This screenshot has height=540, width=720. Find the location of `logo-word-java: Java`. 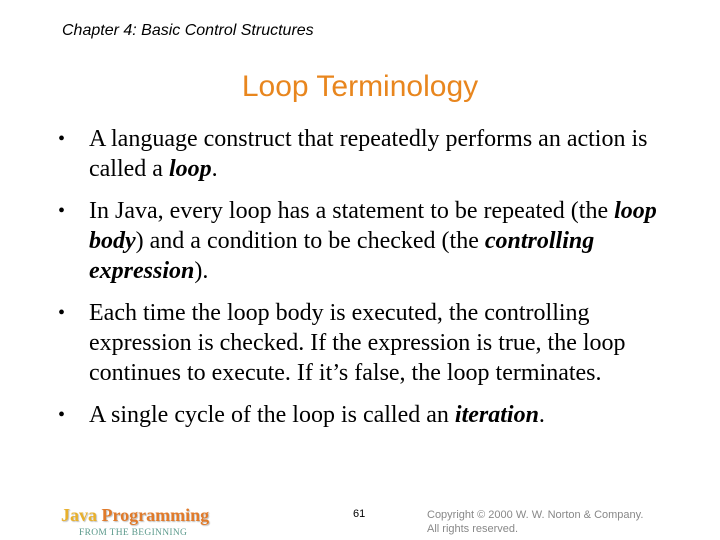

logo-word-java: Java is located at coordinates (79, 515).